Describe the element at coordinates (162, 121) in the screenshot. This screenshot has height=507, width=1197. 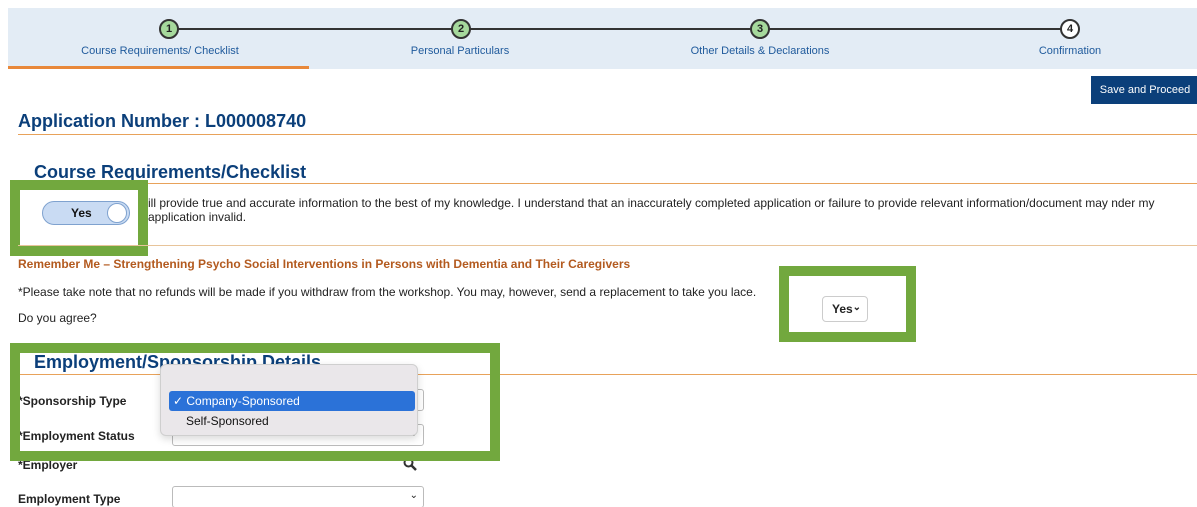
I see `application-number: Application Number : L000008740` at that location.